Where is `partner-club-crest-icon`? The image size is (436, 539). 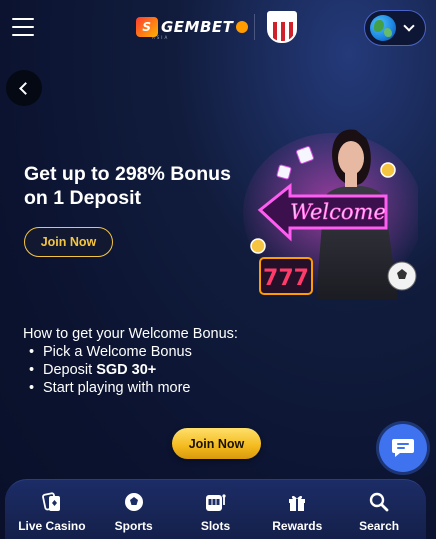
partner-club-crest-icon is located at coordinates (282, 27).